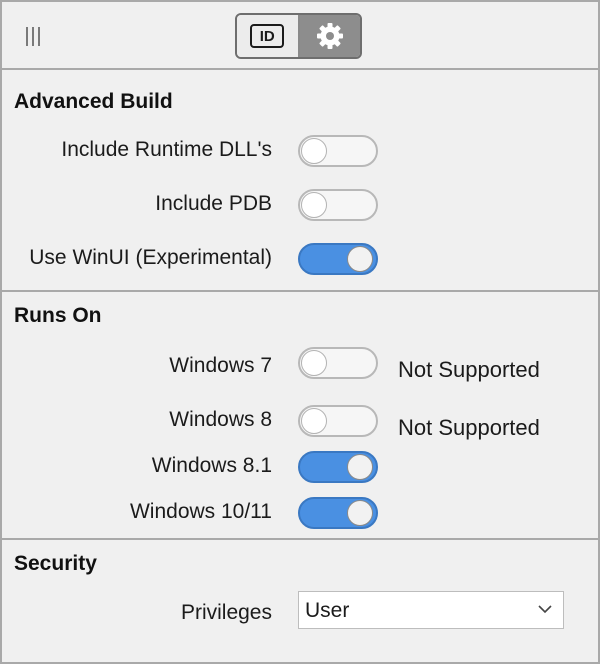  What do you see at coordinates (226, 612) in the screenshot?
I see `label-privileges: Privileges` at bounding box center [226, 612].